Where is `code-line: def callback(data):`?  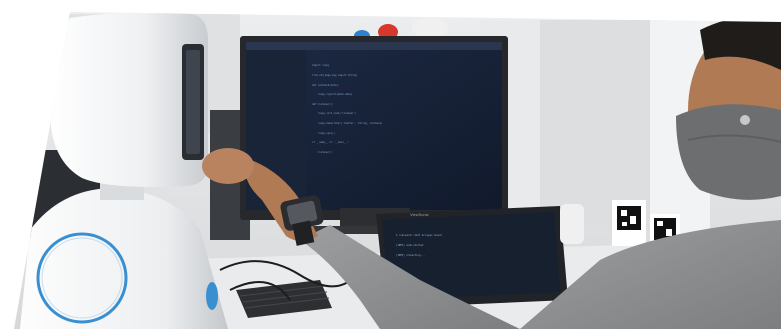 code-line: def callback(data): is located at coordinates (326, 85).